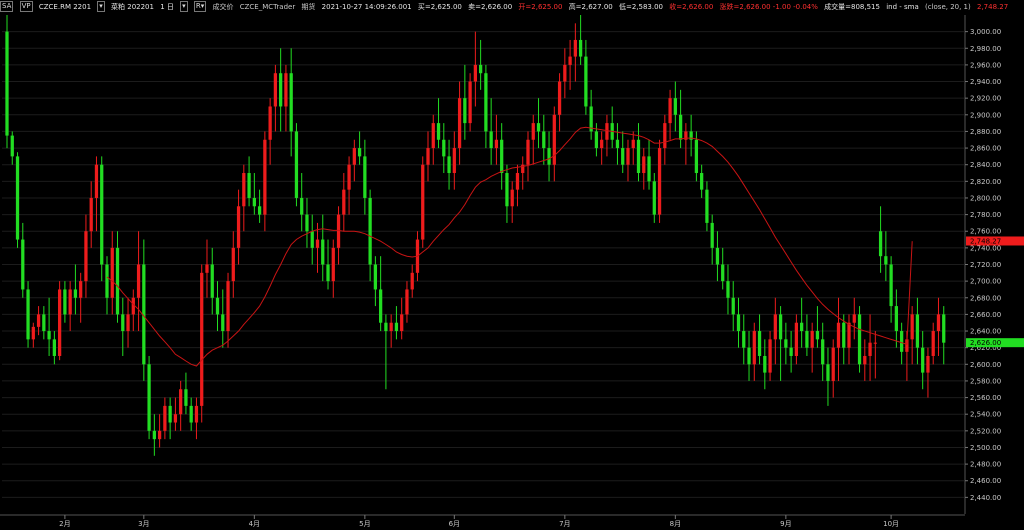 Image resolution: width=1024 pixels, height=530 pixels. What do you see at coordinates (985, 282) in the screenshot?
I see `y-tick-label: 2,700.00` at bounding box center [985, 282].